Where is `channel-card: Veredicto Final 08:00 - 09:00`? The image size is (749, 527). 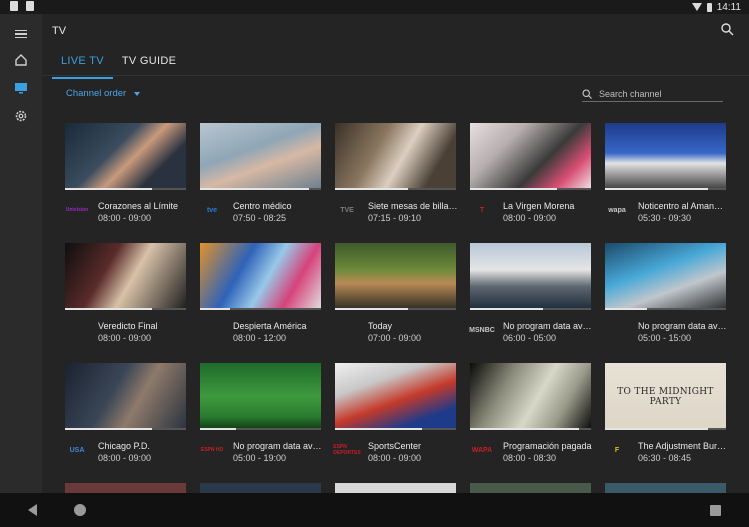
channel-card: Veredicto Final 08:00 - 09:00 is located at coordinates (125, 302).